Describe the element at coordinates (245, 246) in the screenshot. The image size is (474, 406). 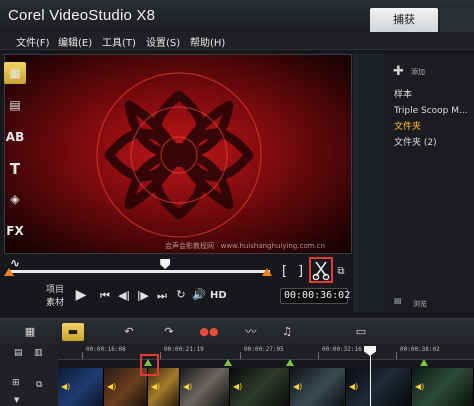
I see `video-watermark: 会声会影教程网 · www.huishanghuiying.com.cn` at that location.